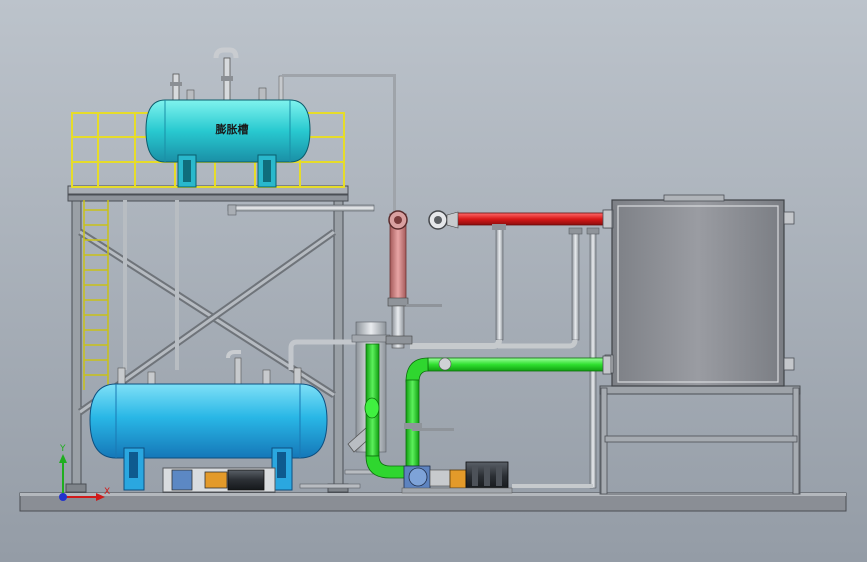 This screenshot has height=562, width=867. Describe the element at coordinates (62, 449) in the screenshot. I see `y-axis-label: Y` at that location.